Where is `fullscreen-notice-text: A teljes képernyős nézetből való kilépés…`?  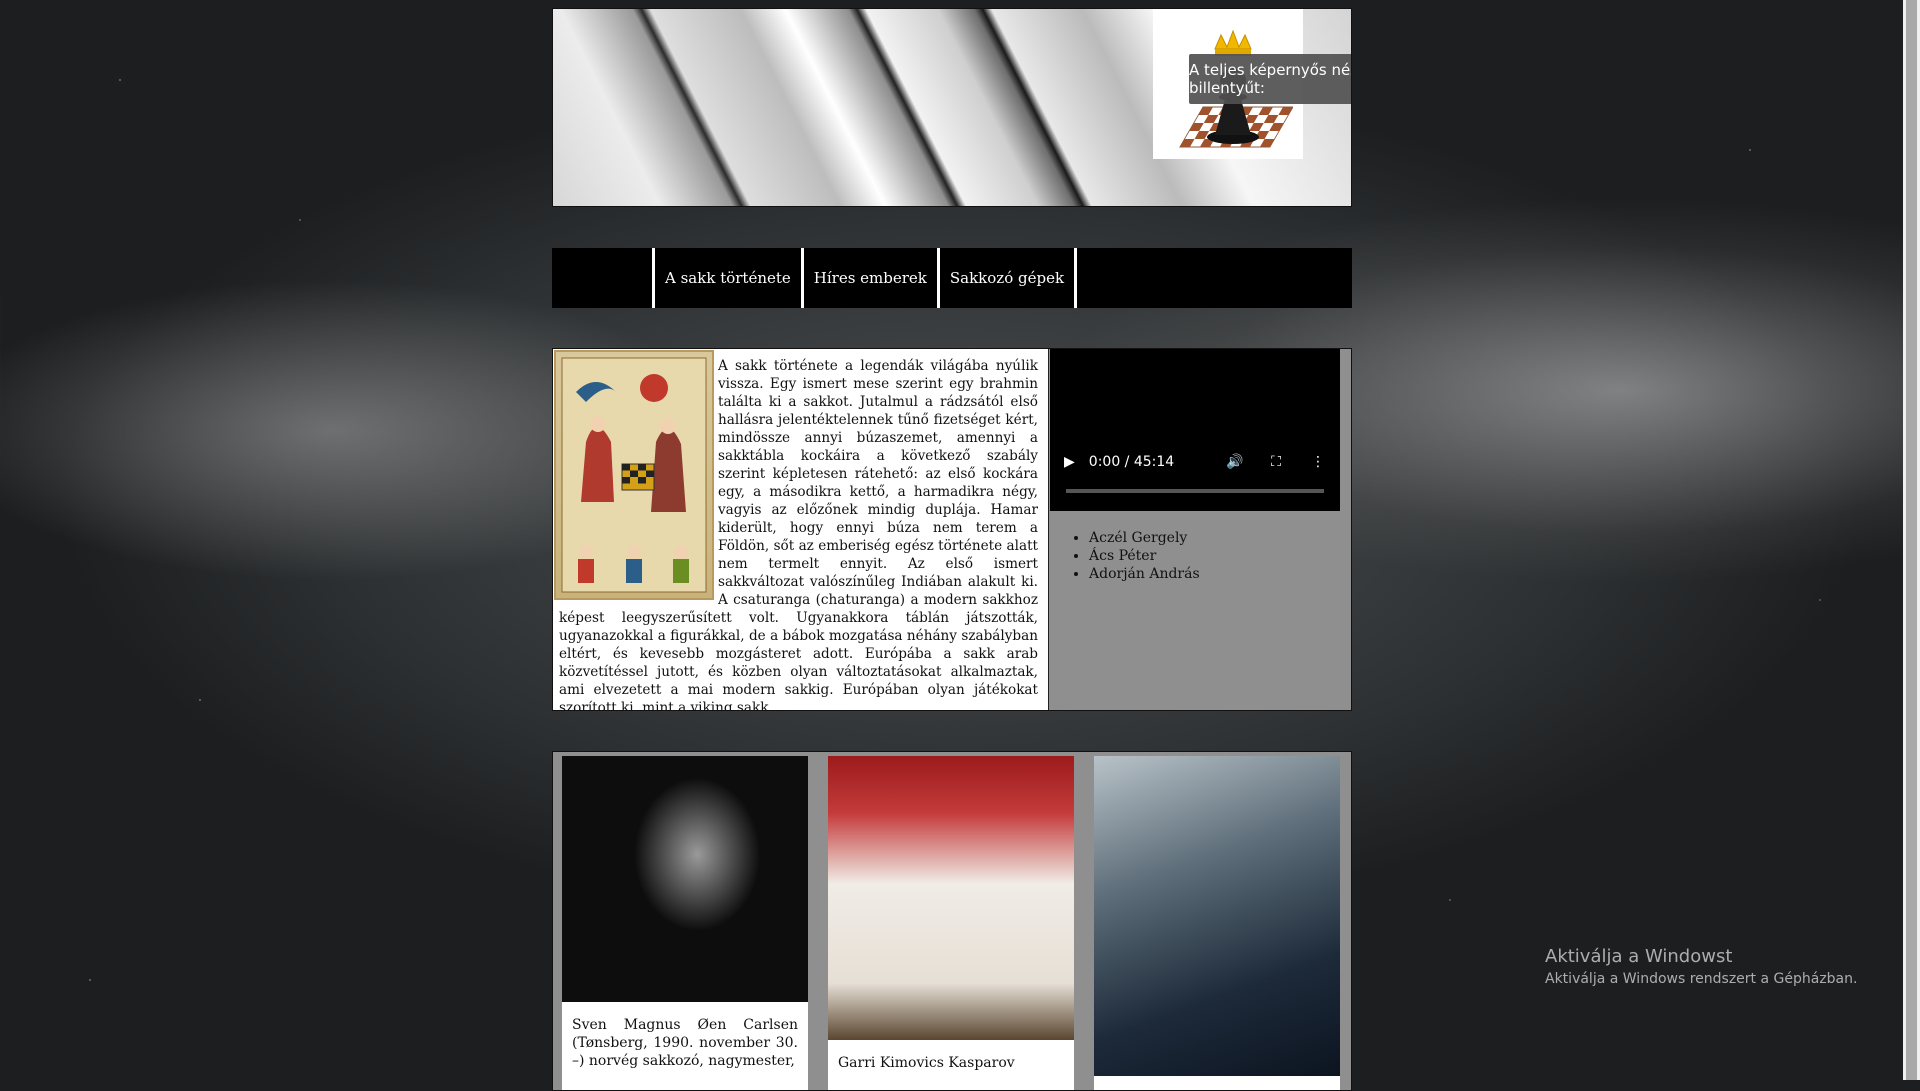 fullscreen-notice-text: A teljes képernyős nézetből való kilépés… is located at coordinates (1270, 79).